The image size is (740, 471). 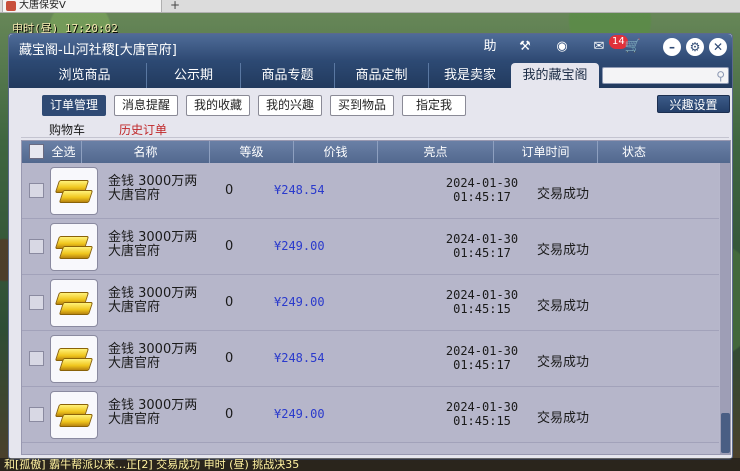 I want to click on browser-tab-strip: 大唐保安V +, so click(x=370, y=6).